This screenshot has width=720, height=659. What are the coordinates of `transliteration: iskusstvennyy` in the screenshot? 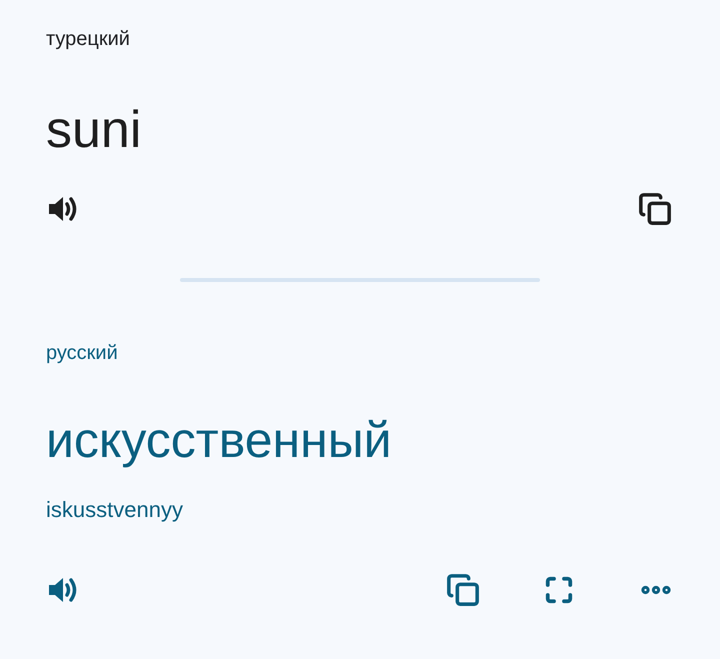 It's located at (115, 510).